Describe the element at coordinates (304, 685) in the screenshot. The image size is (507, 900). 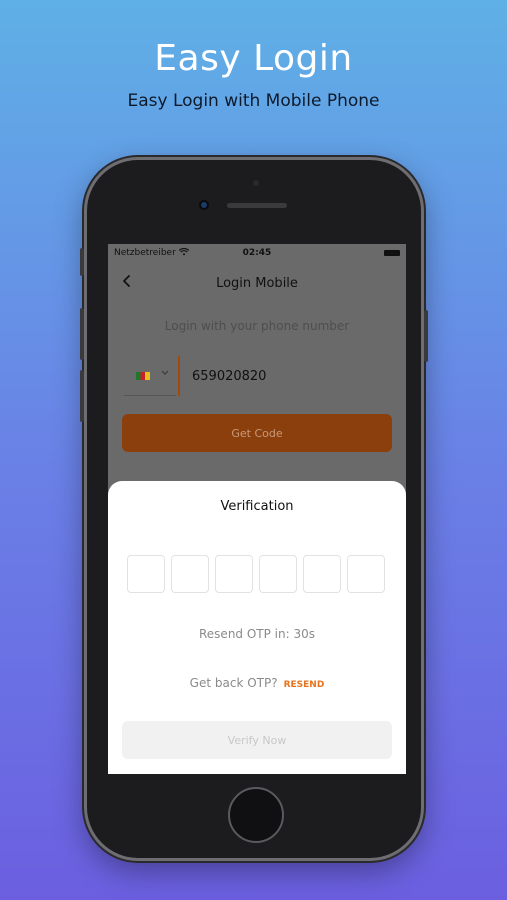
I see `resend-link: RESEND` at that location.